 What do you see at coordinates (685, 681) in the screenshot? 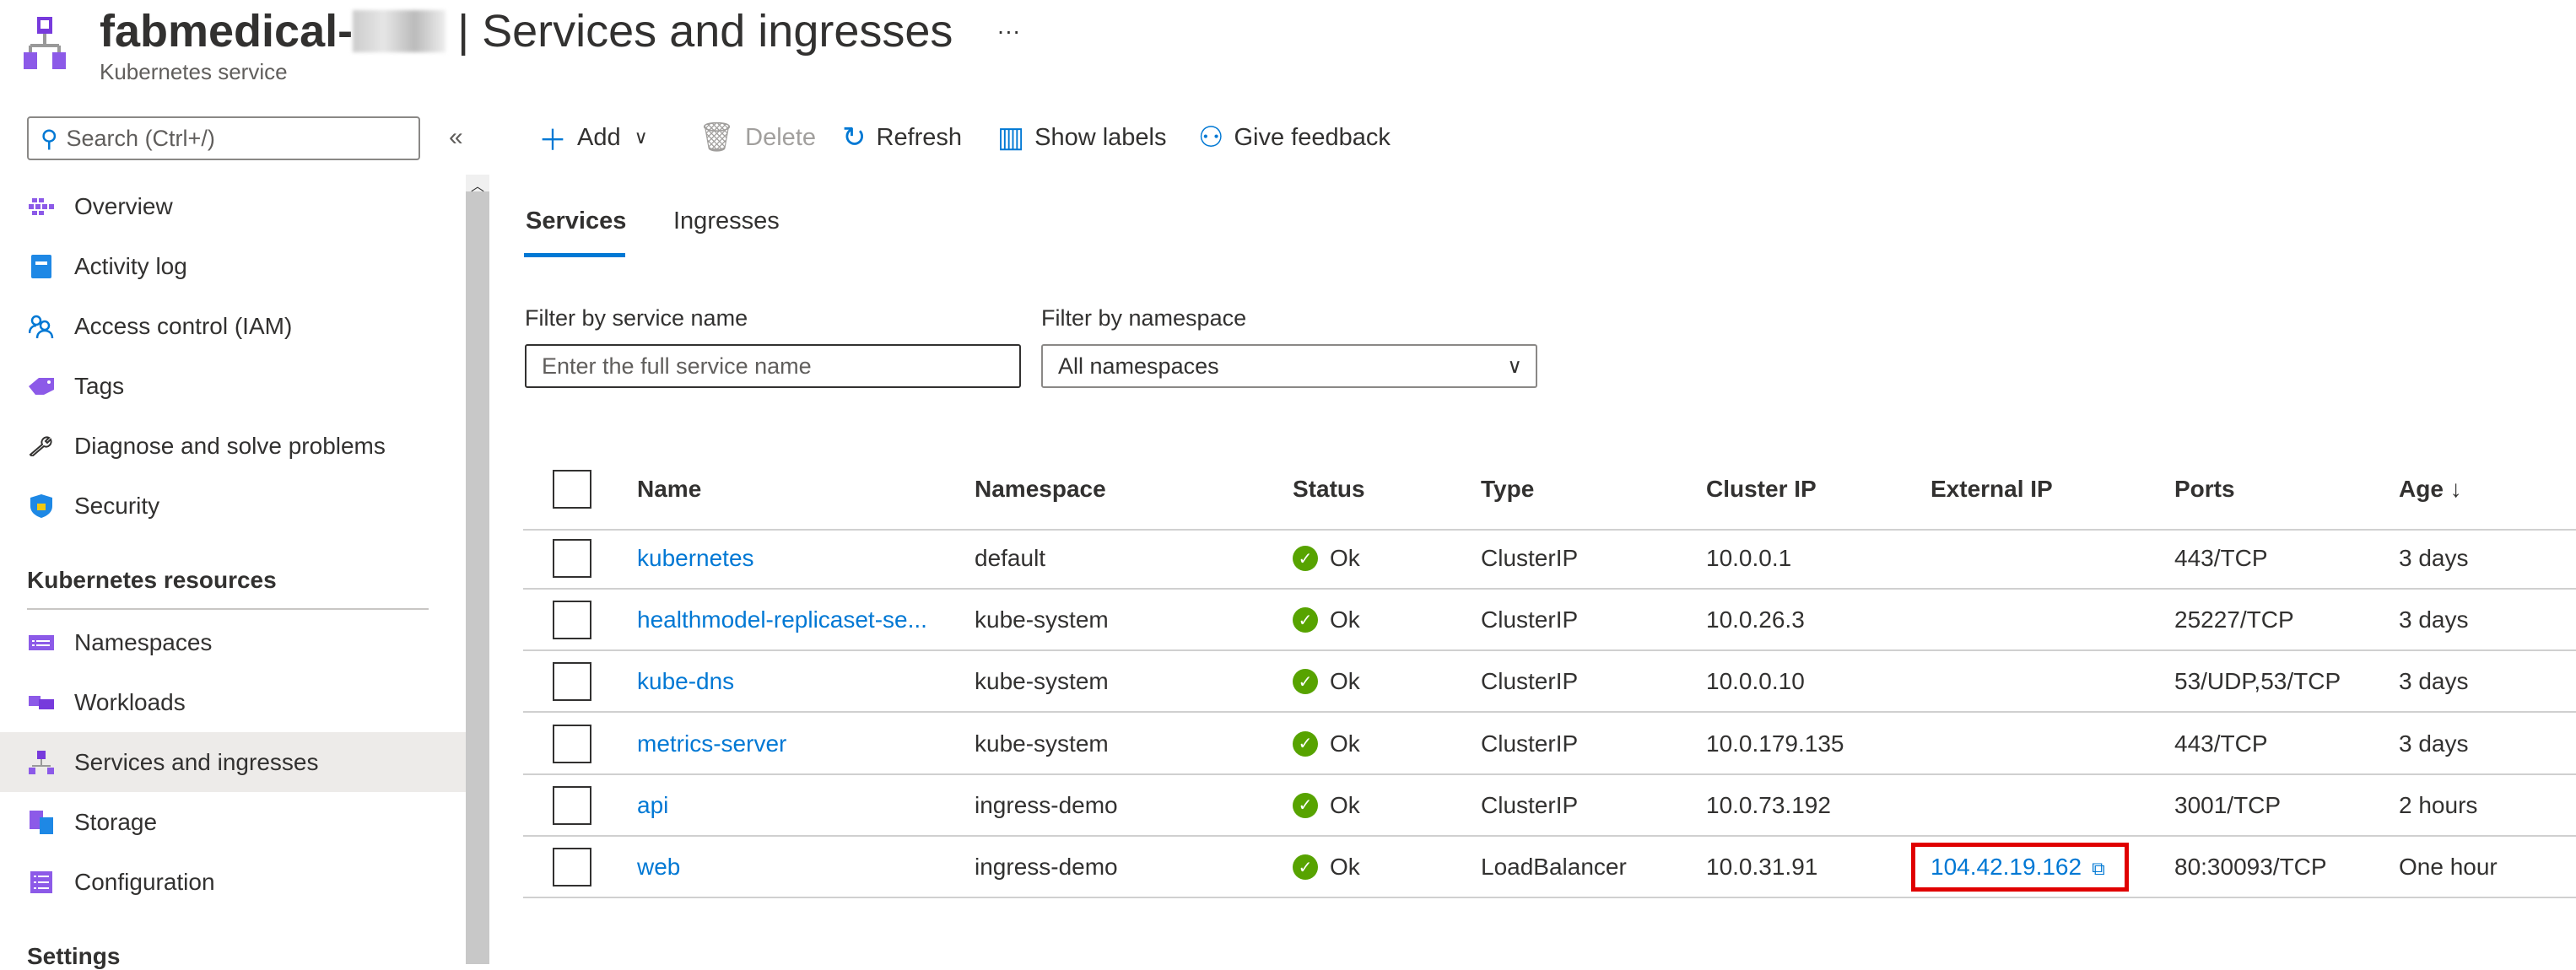
I see `service-name-link: kube-dns` at bounding box center [685, 681].